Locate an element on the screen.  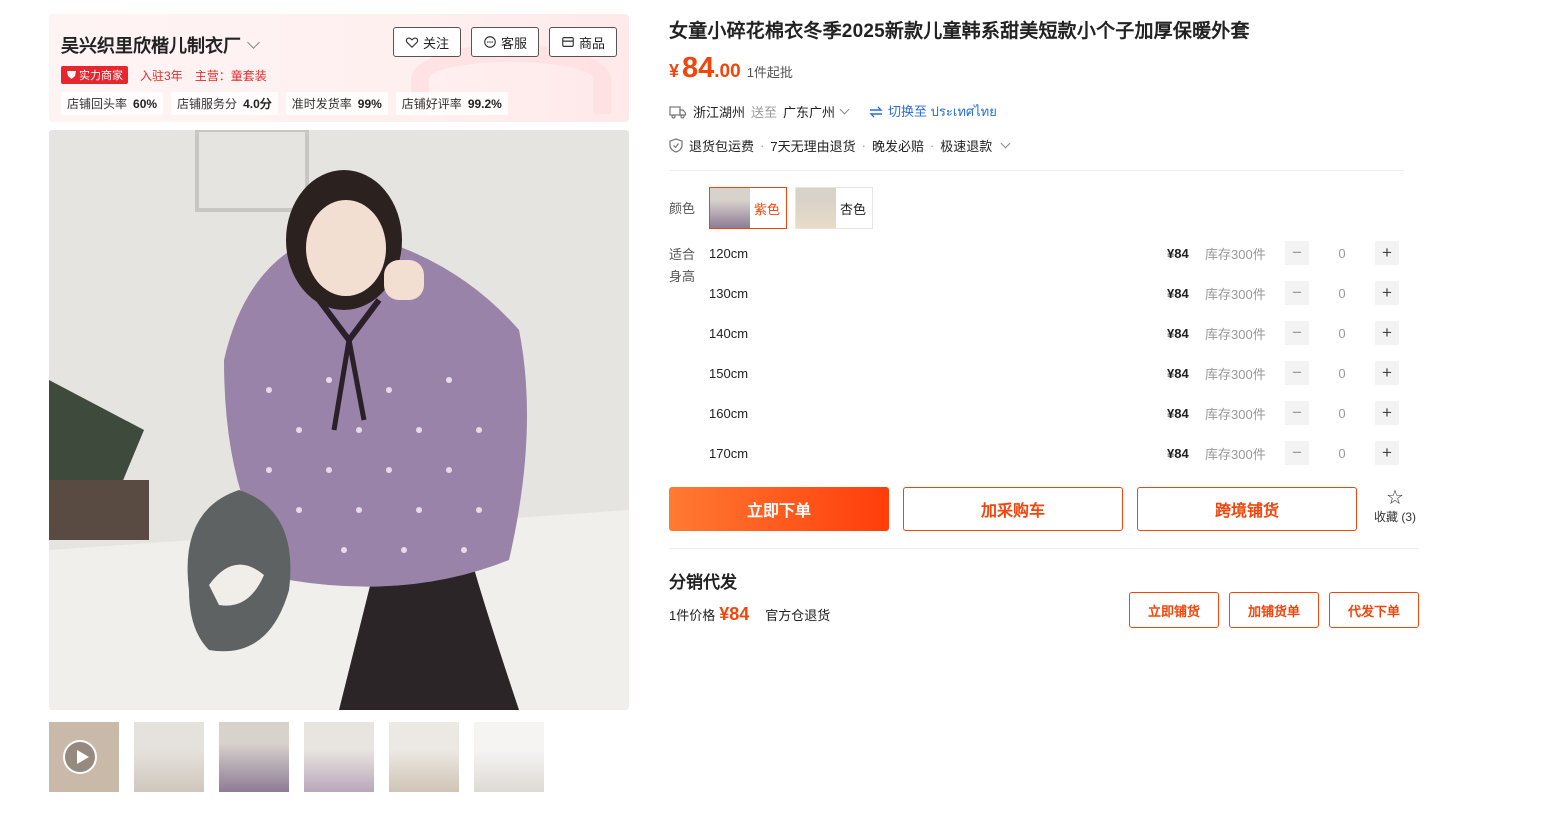
ship-from: 浙江湖州 is located at coordinates (719, 112).